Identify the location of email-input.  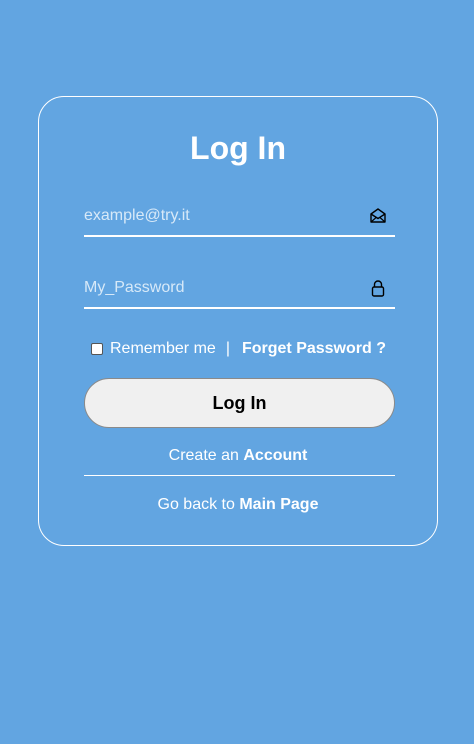
(219, 216).